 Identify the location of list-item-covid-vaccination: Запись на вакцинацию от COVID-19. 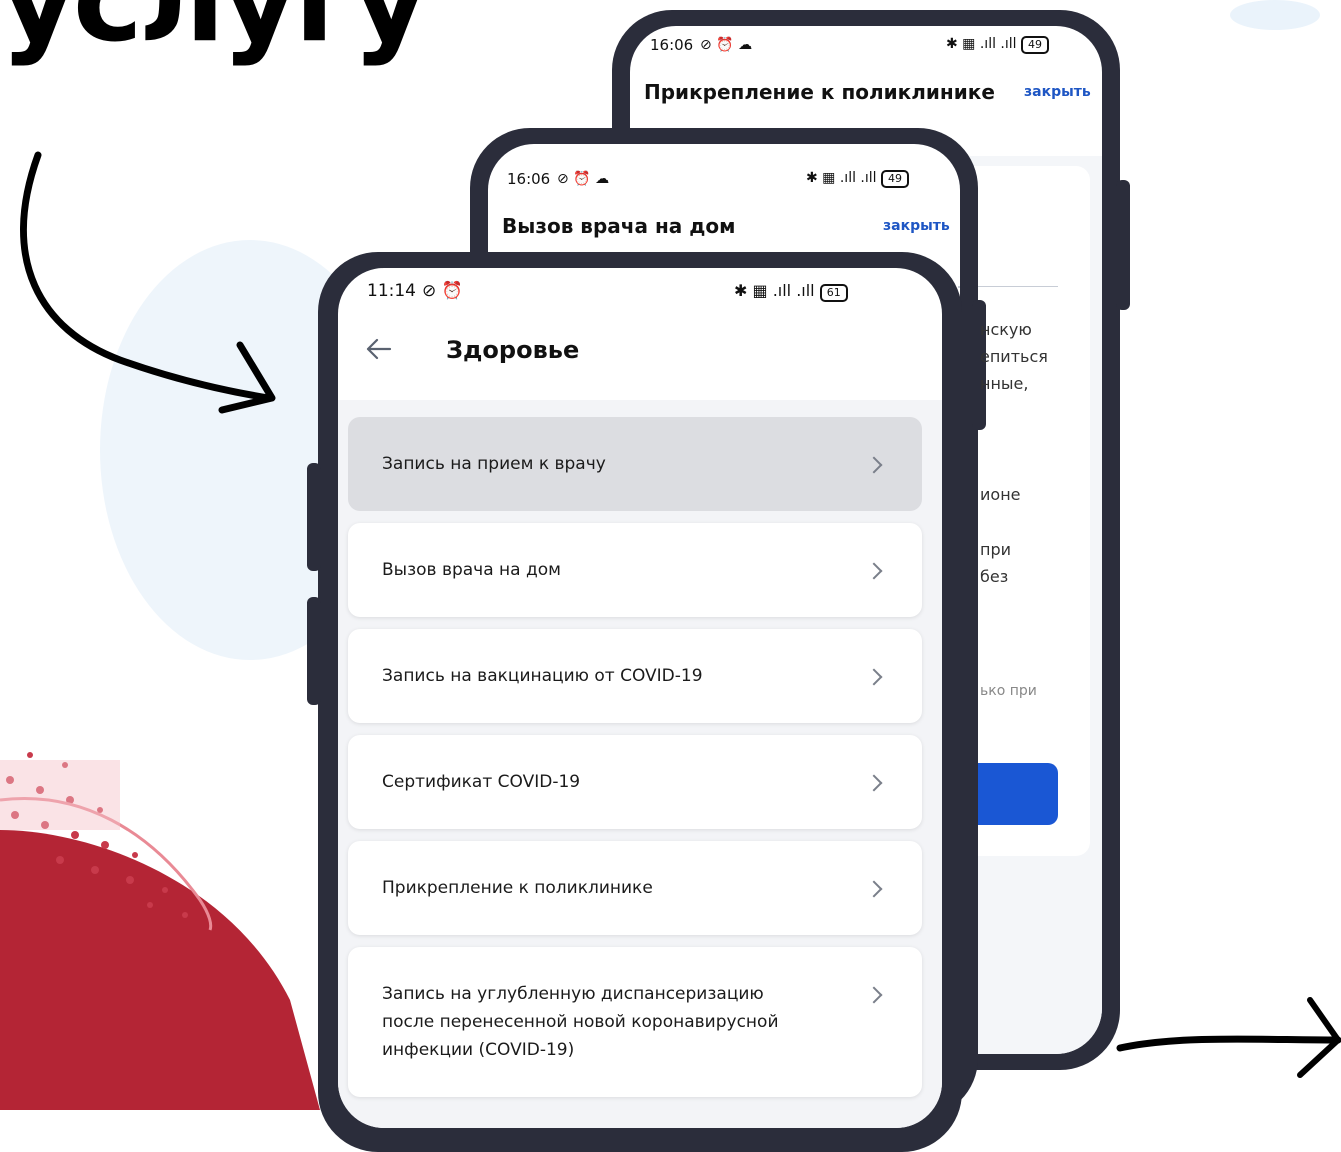
(635, 676).